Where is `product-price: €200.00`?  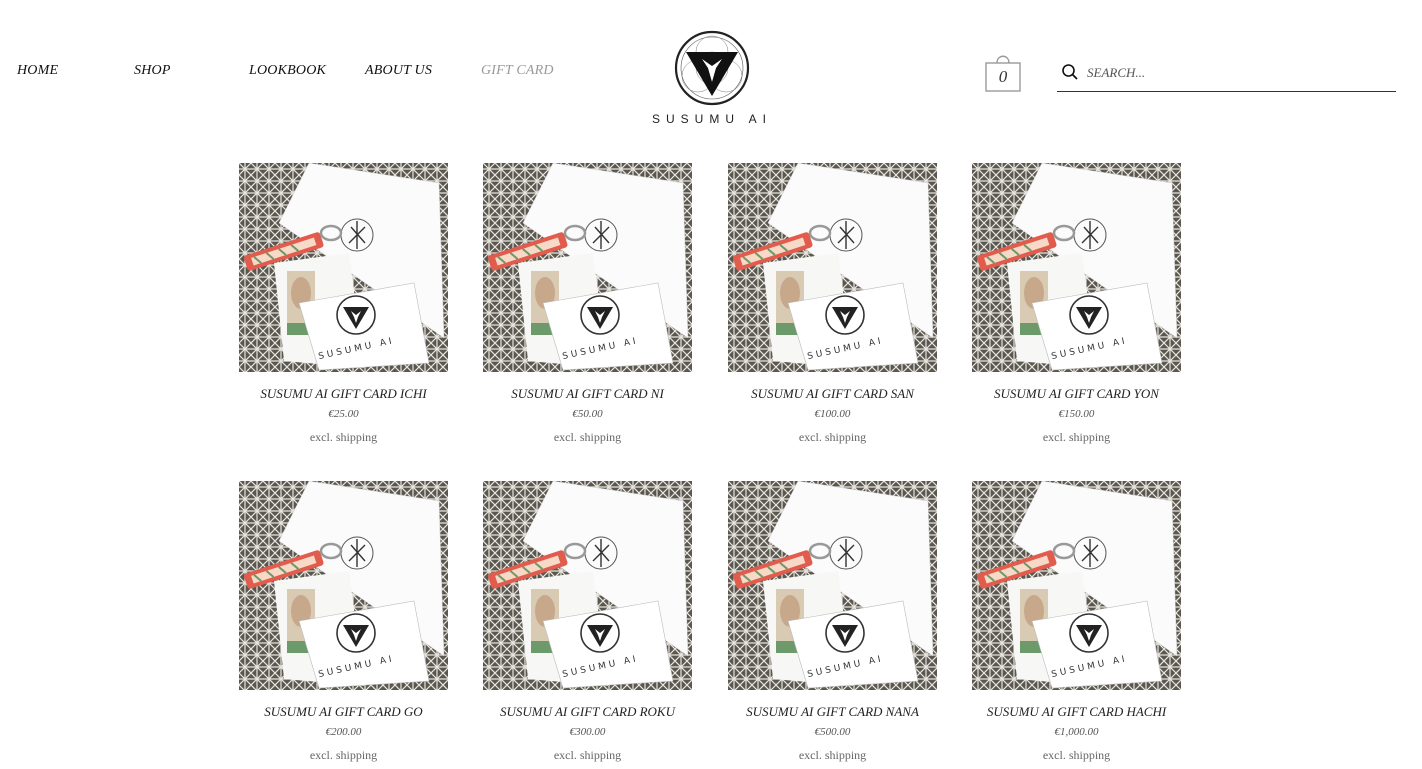
product-price: €200.00 is located at coordinates (343, 732).